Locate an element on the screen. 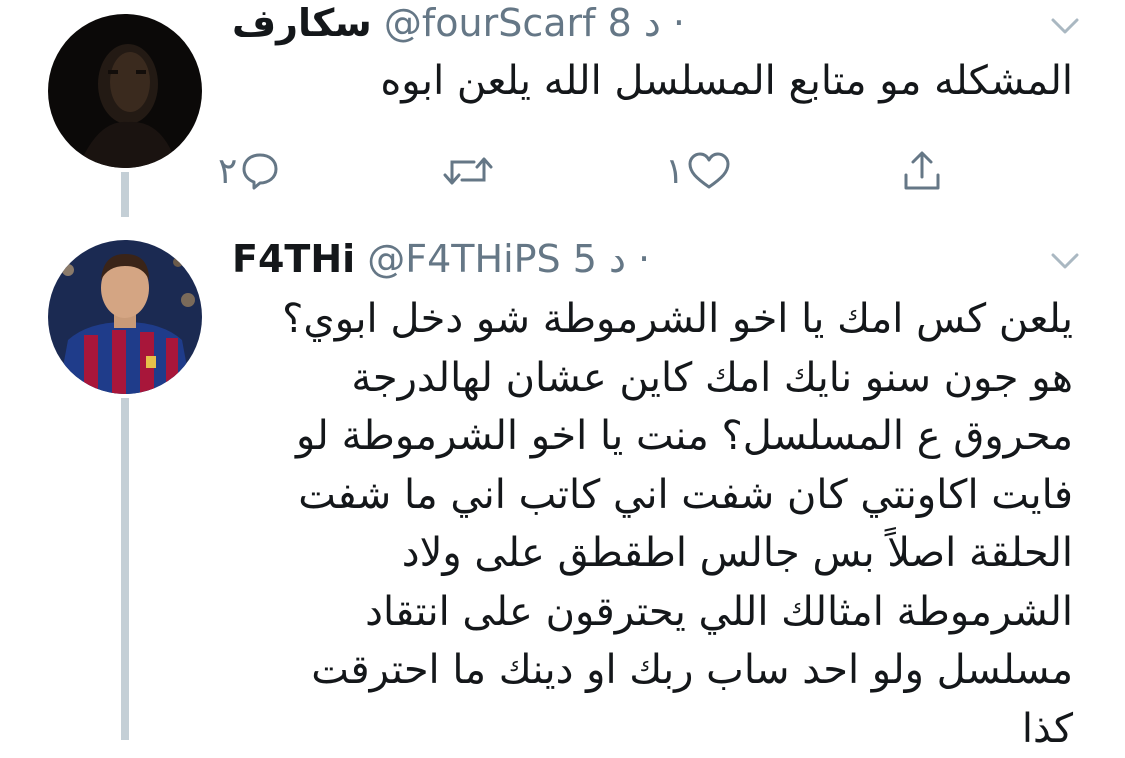 The image size is (1125, 758). display-name: سكارف is located at coordinates (302, 23).